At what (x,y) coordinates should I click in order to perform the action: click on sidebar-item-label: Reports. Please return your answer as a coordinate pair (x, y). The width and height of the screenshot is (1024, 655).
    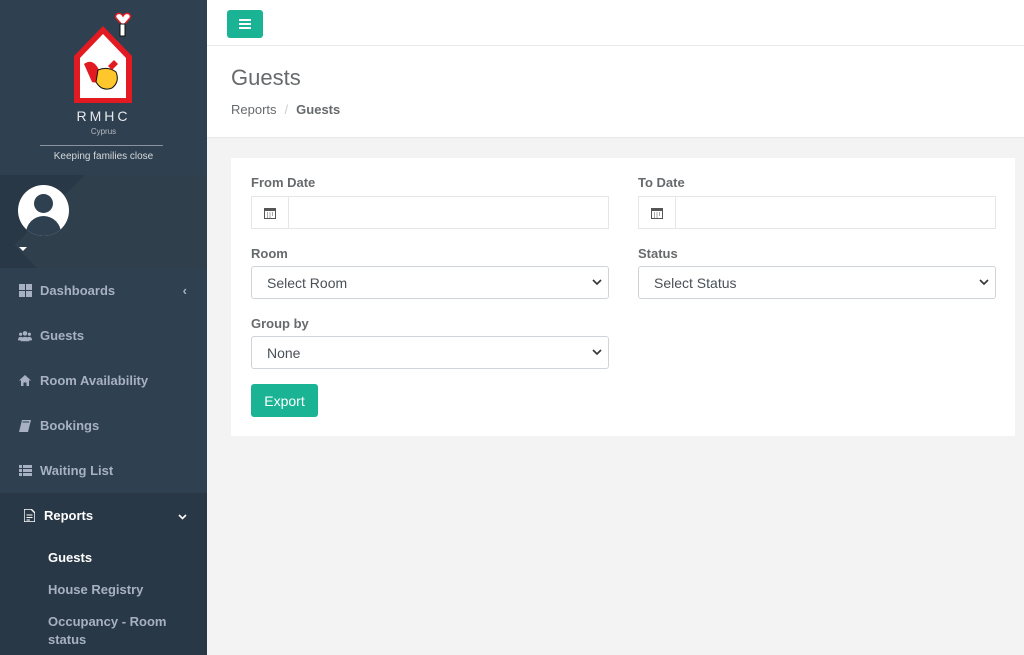
    Looking at the image, I should click on (69, 515).